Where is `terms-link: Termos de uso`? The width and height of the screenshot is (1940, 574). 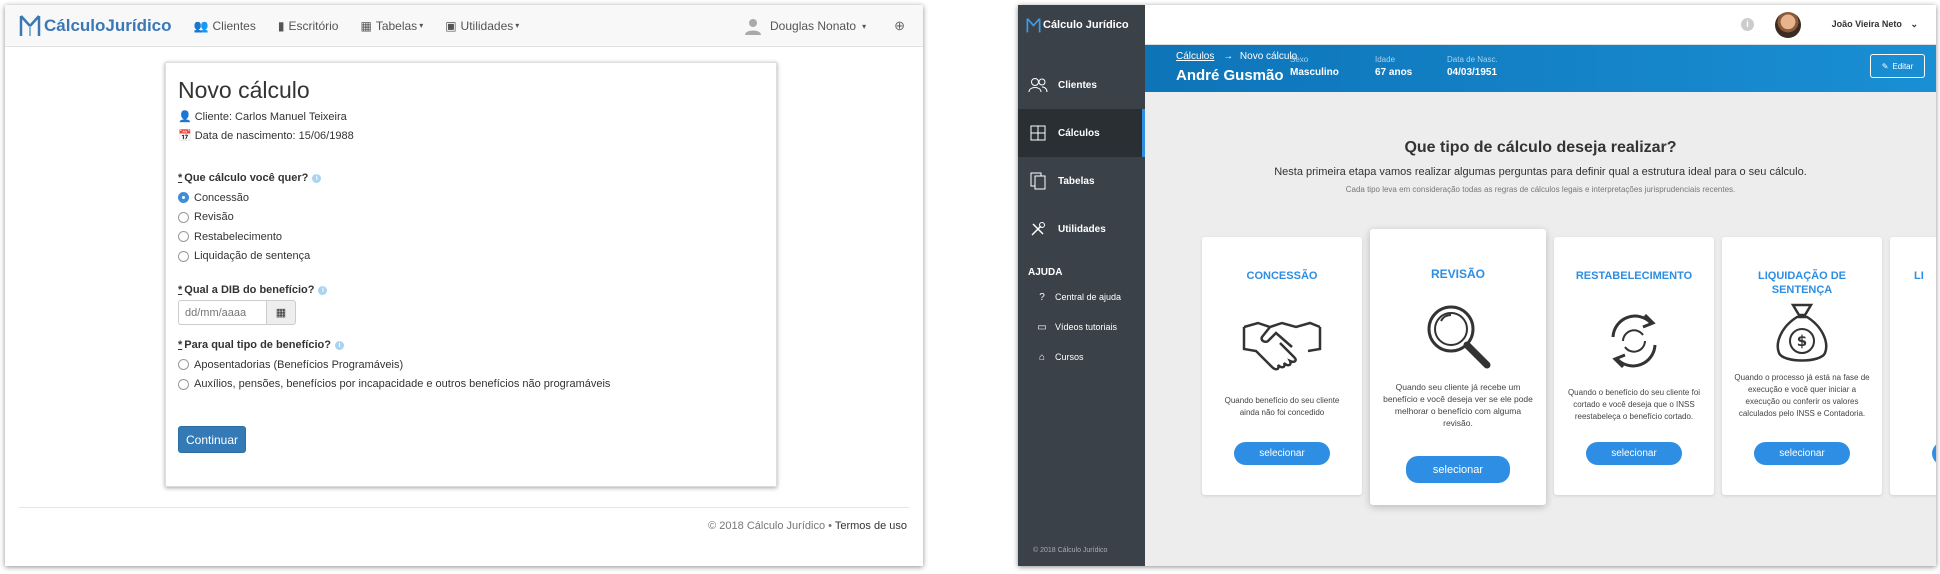
terms-link: Termos de uso is located at coordinates (871, 526).